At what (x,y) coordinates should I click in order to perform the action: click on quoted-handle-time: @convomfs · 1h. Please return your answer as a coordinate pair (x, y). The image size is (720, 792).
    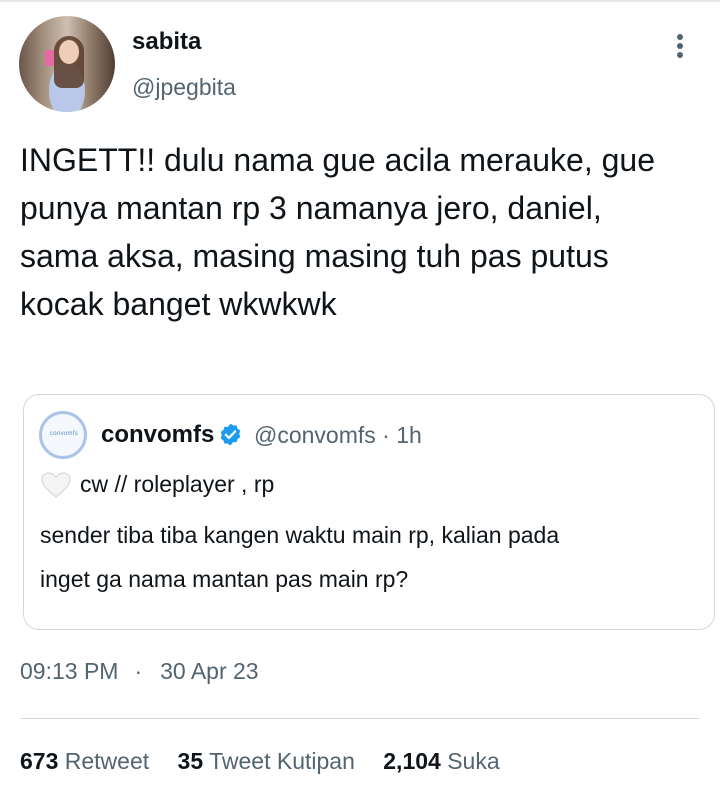
    Looking at the image, I should click on (338, 435).